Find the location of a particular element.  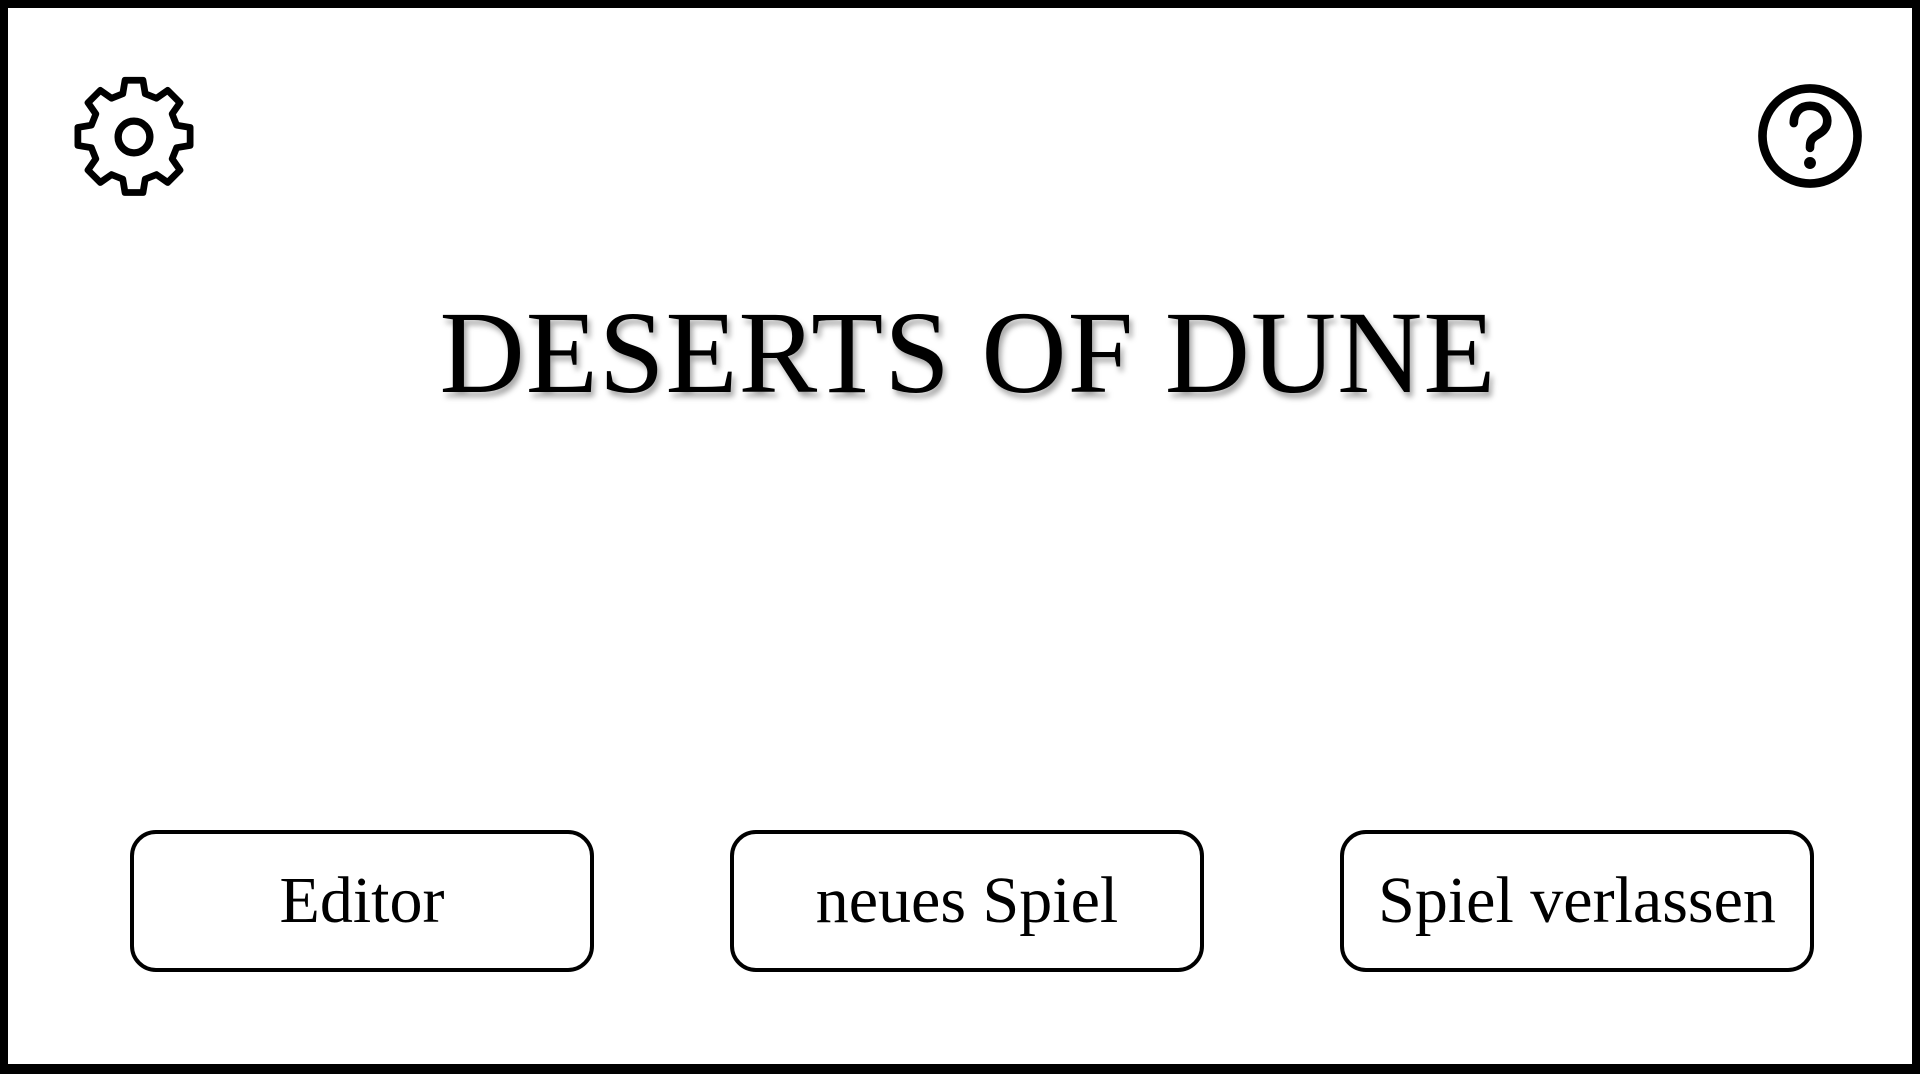

settings-button is located at coordinates (134, 137).